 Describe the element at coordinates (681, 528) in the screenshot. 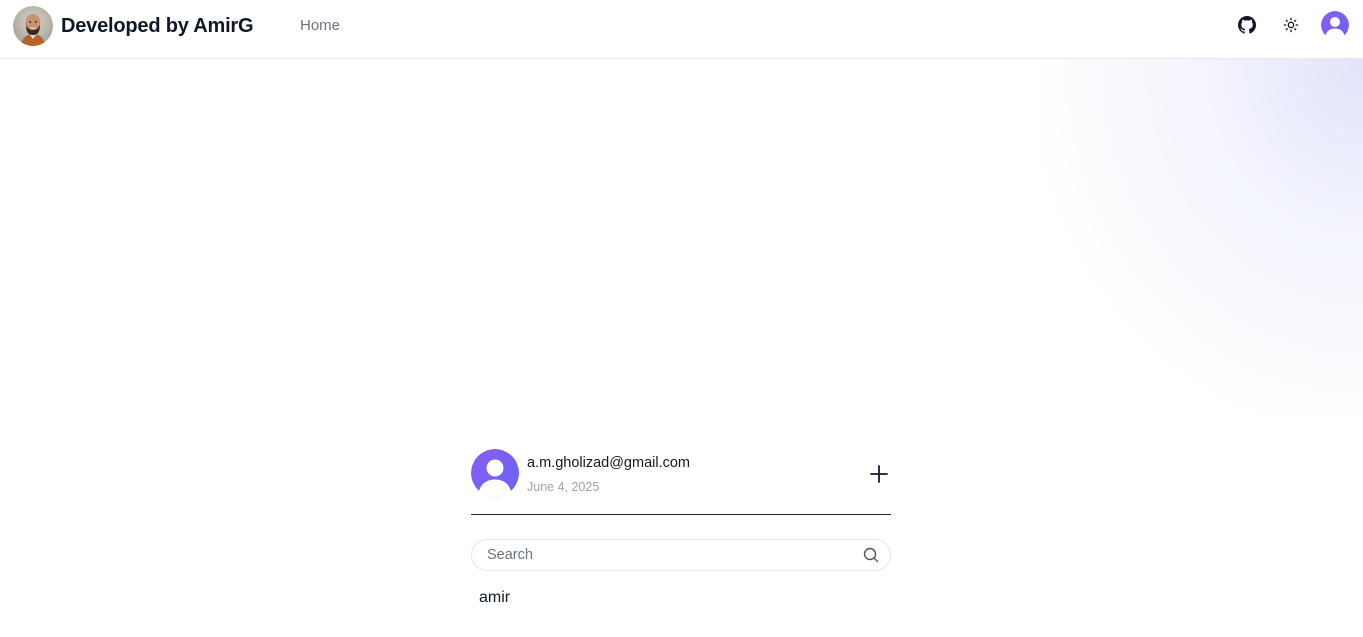

I see `chat-panel: a.m.gholizad@gmail.com June 4, 2025 amir` at that location.